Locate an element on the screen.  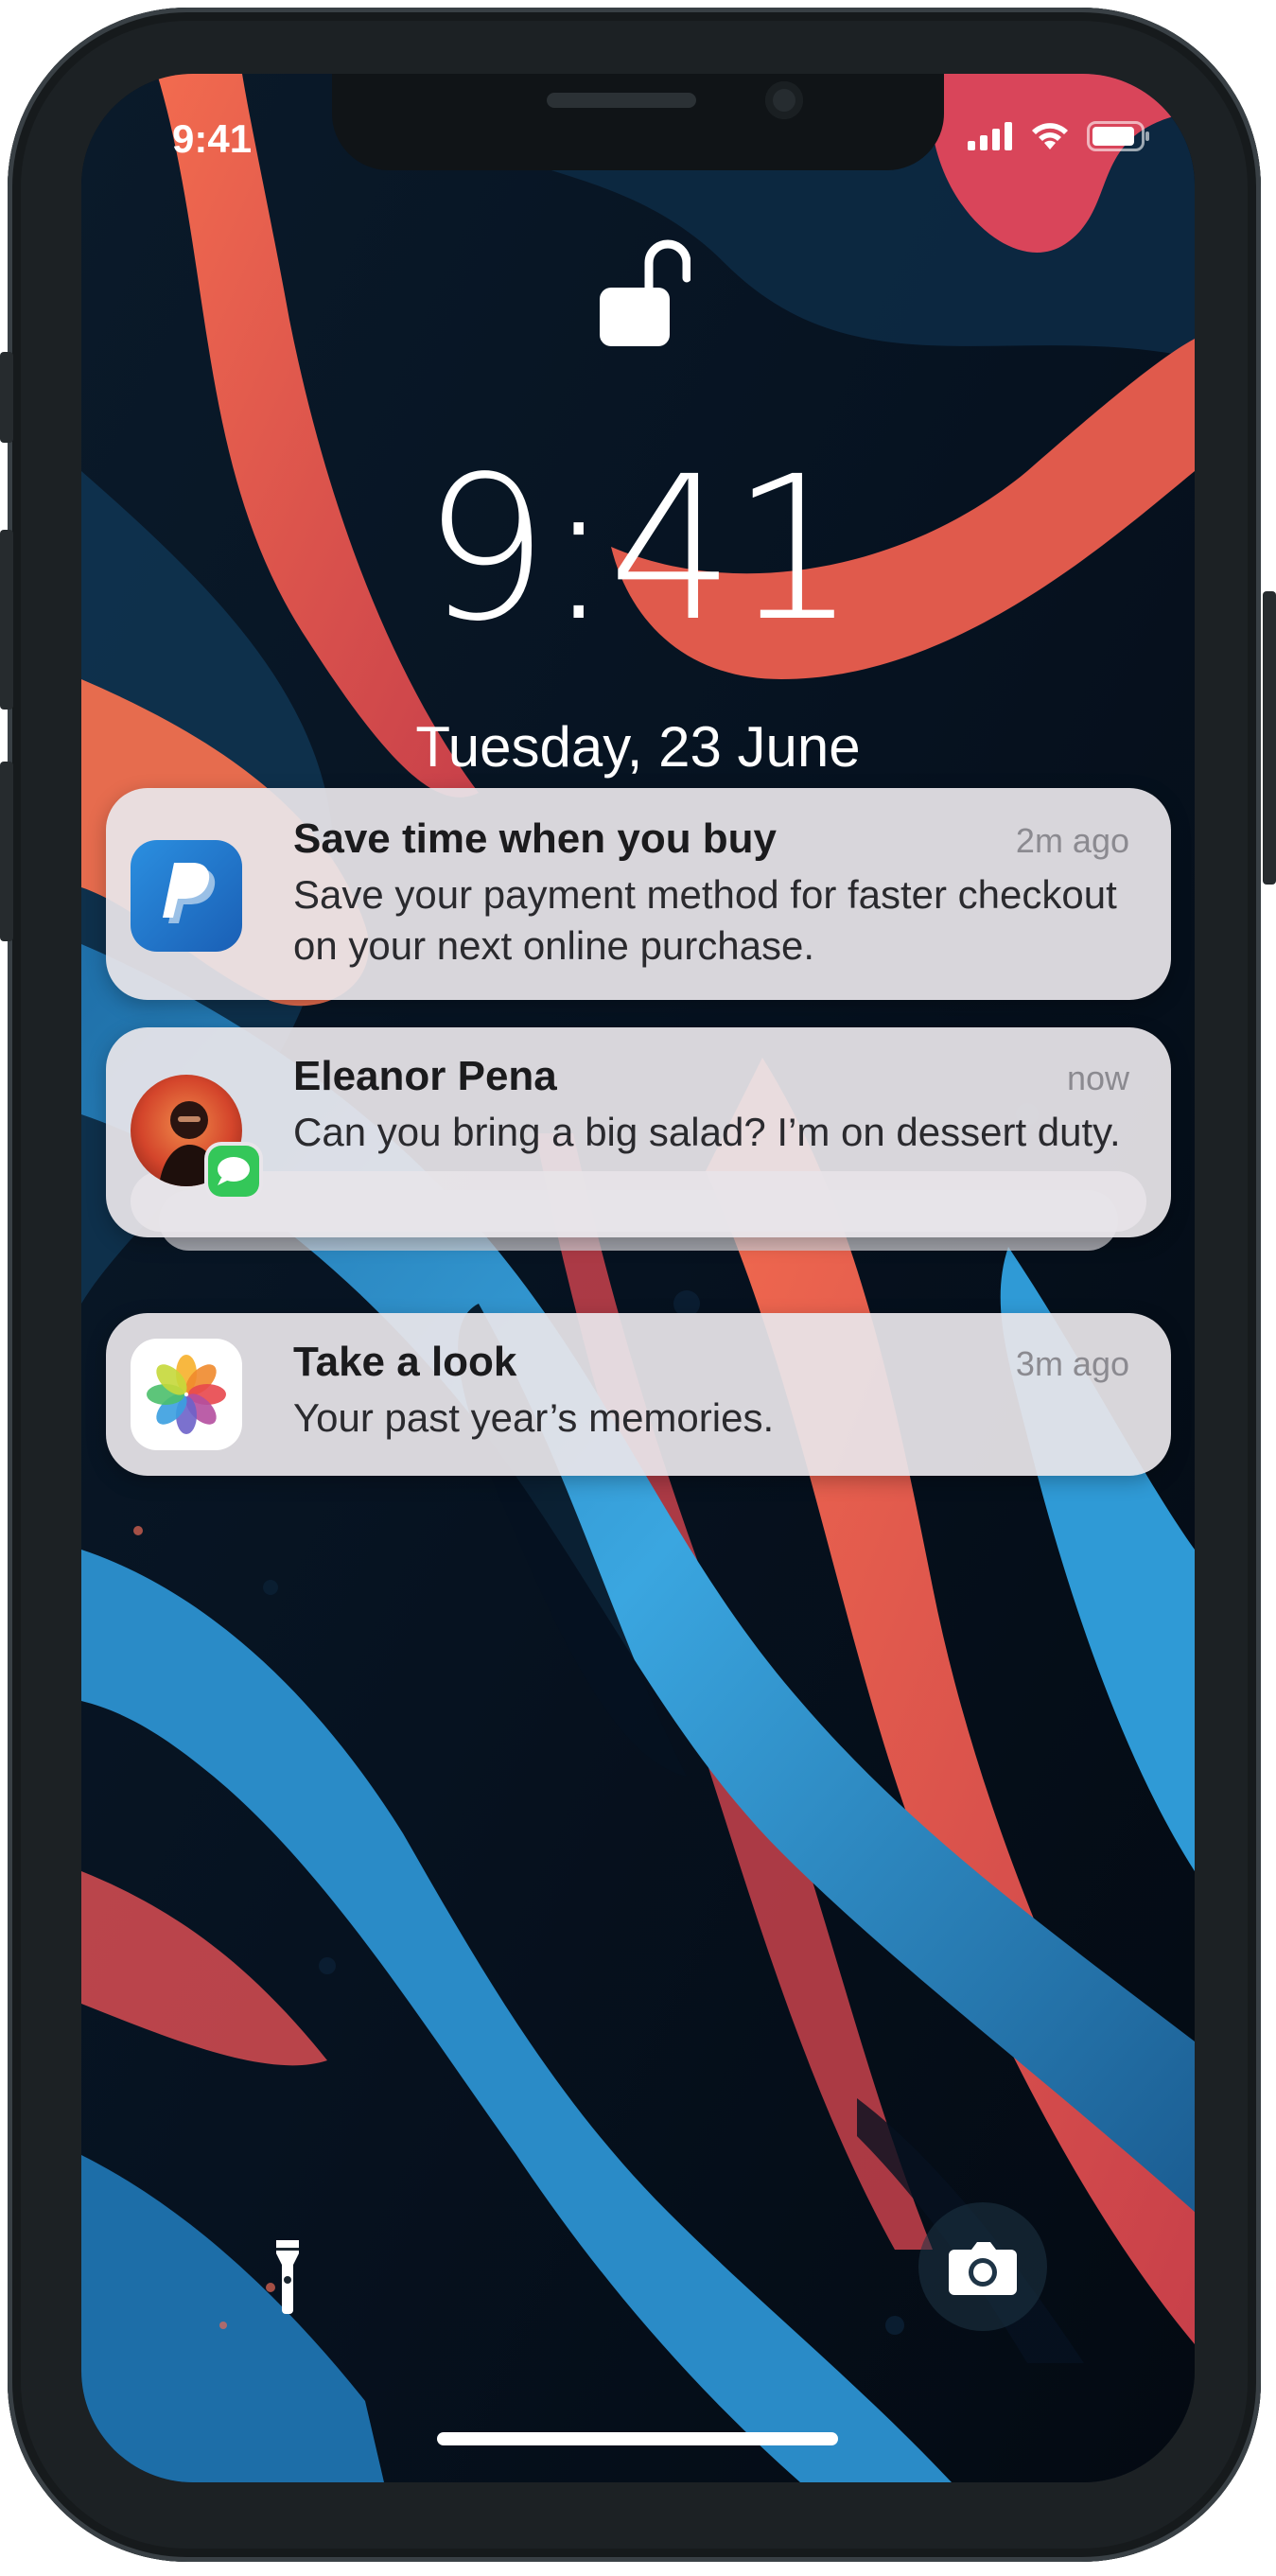
photos-icon is located at coordinates (187, 1394).